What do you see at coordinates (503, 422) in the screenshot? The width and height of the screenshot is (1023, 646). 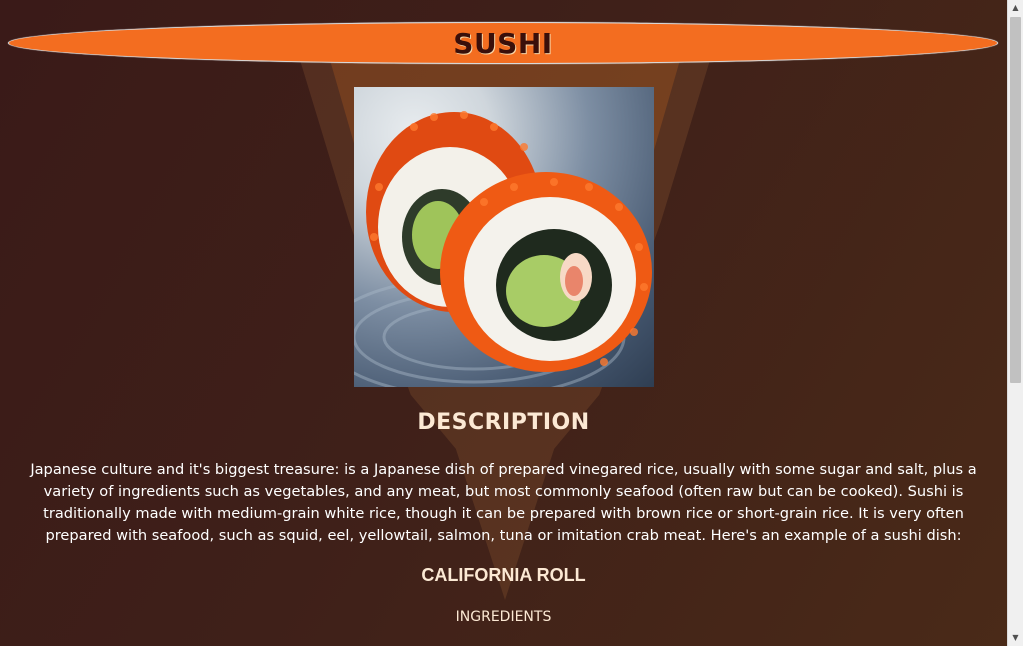 I see `description-heading: DESCRIPTION` at bounding box center [503, 422].